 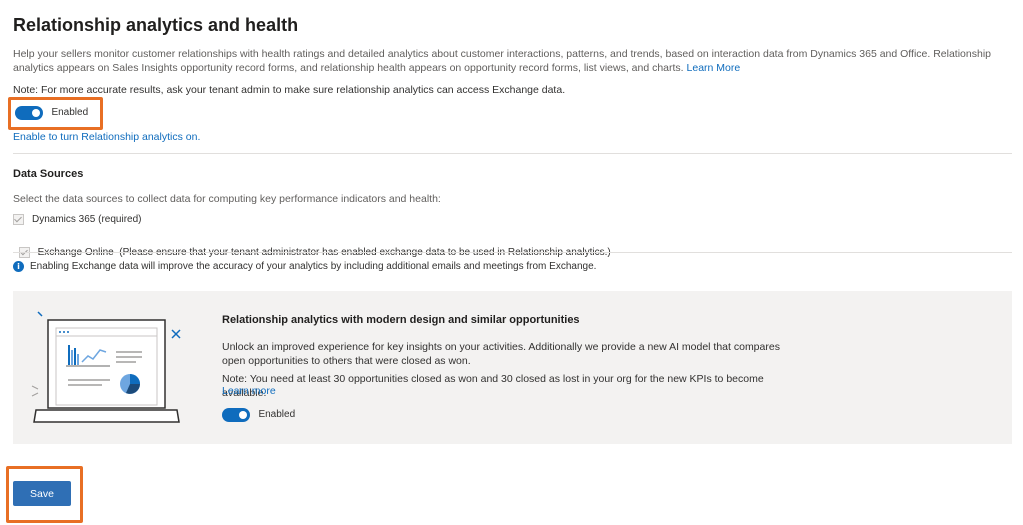 I want to click on promo-learn-more-link: Learn more, so click(x=249, y=391).